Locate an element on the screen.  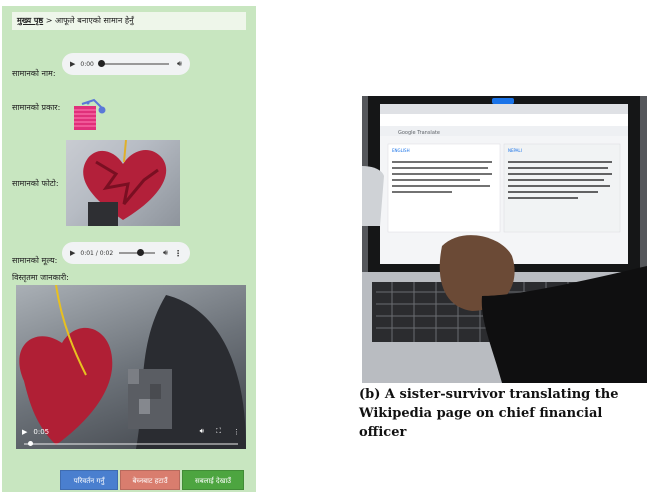
item-photo-label: सामानको फोटो: is located at coordinates (35, 183).